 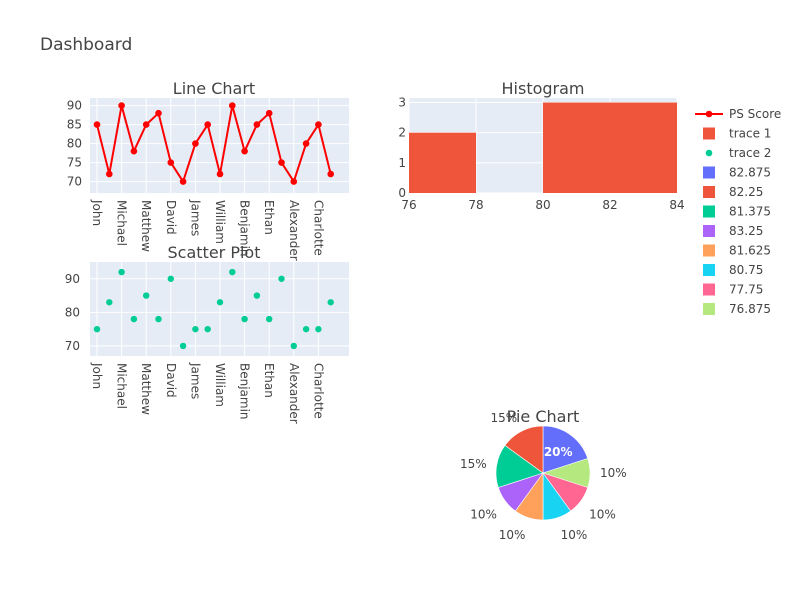 I want to click on legend-item: trace 1, so click(x=737, y=134).